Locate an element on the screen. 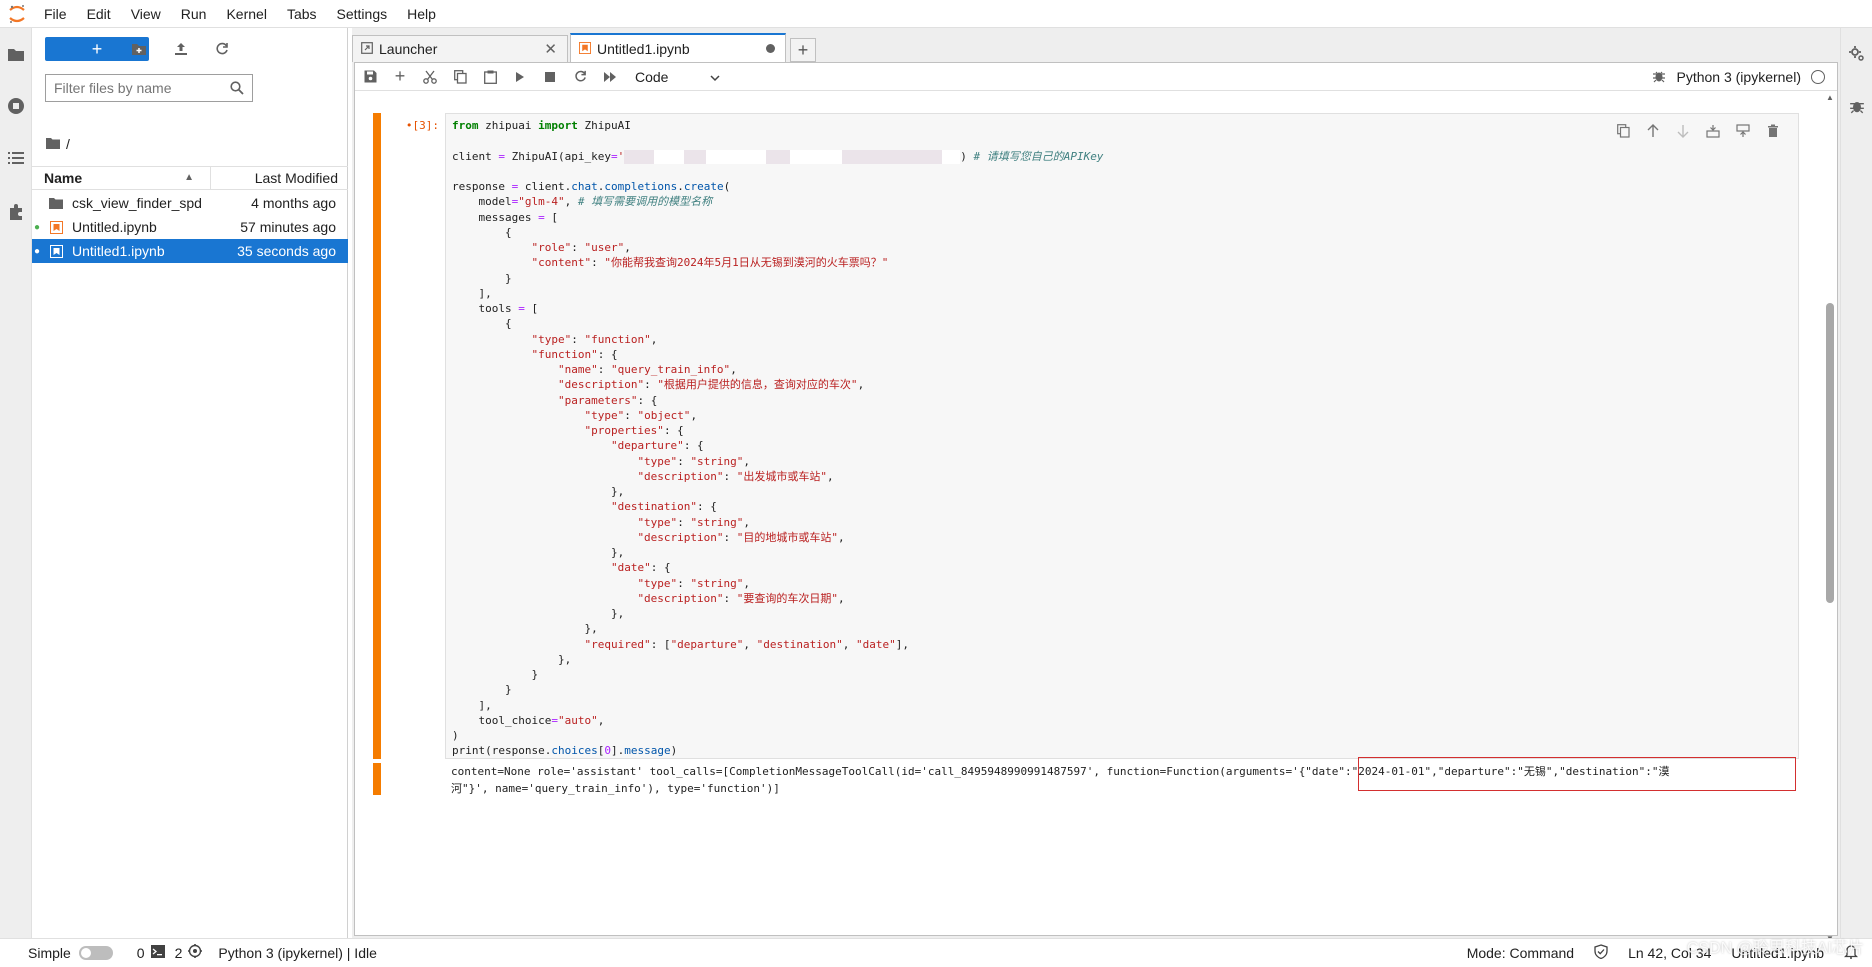 The height and width of the screenshot is (967, 1872). column-header-name-label: Name is located at coordinates (63, 178).